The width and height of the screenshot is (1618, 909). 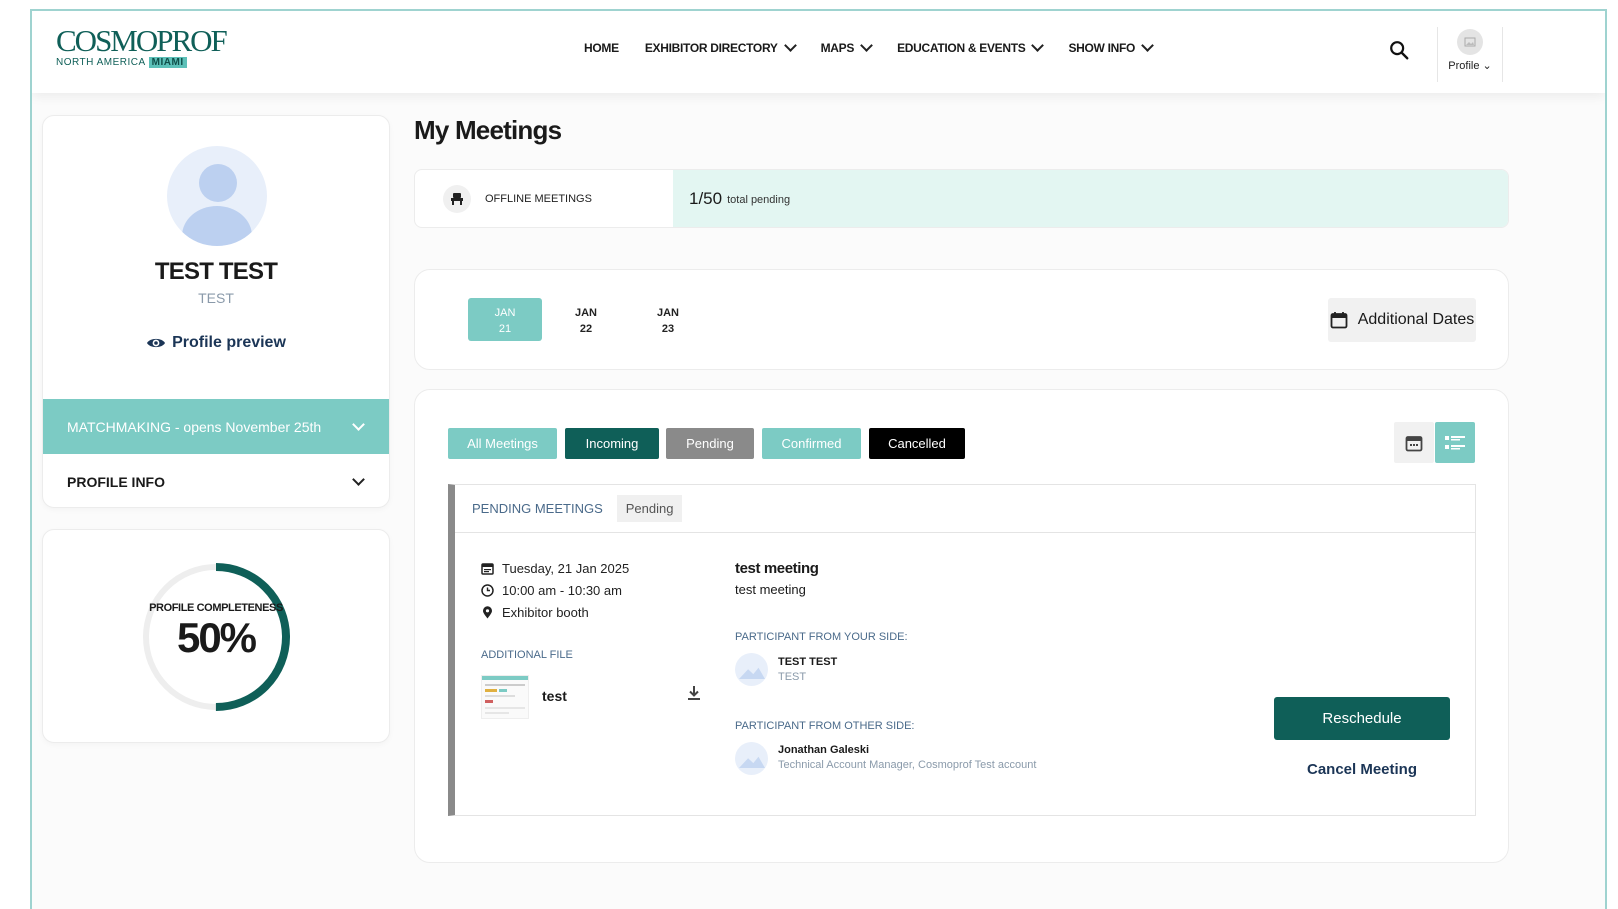 I want to click on nav-exhibitor-directory-label: EXHIBITOR DIRECTORY, so click(x=711, y=48).